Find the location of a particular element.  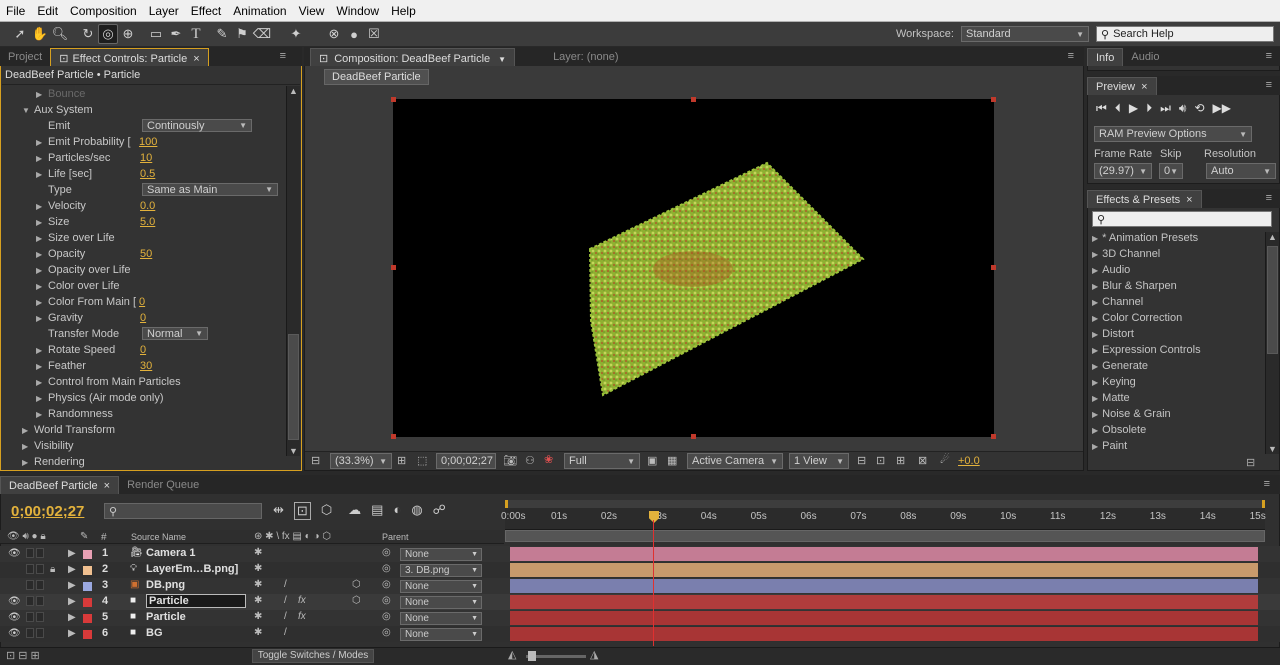

selection-tool-icon: ➚ is located at coordinates (20, 34).